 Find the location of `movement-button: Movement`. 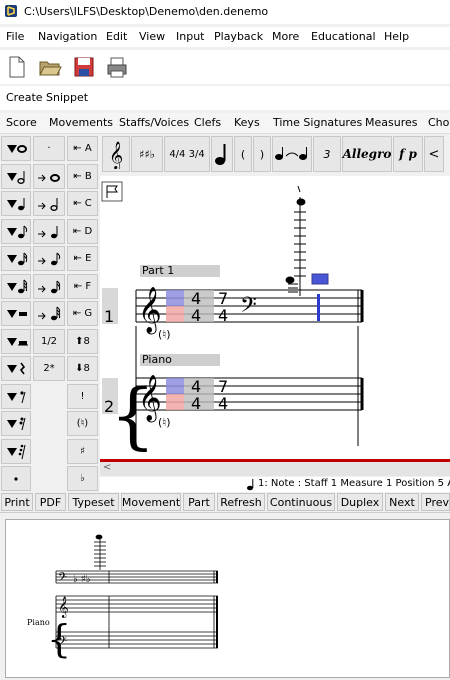

movement-button: Movement is located at coordinates (151, 502).